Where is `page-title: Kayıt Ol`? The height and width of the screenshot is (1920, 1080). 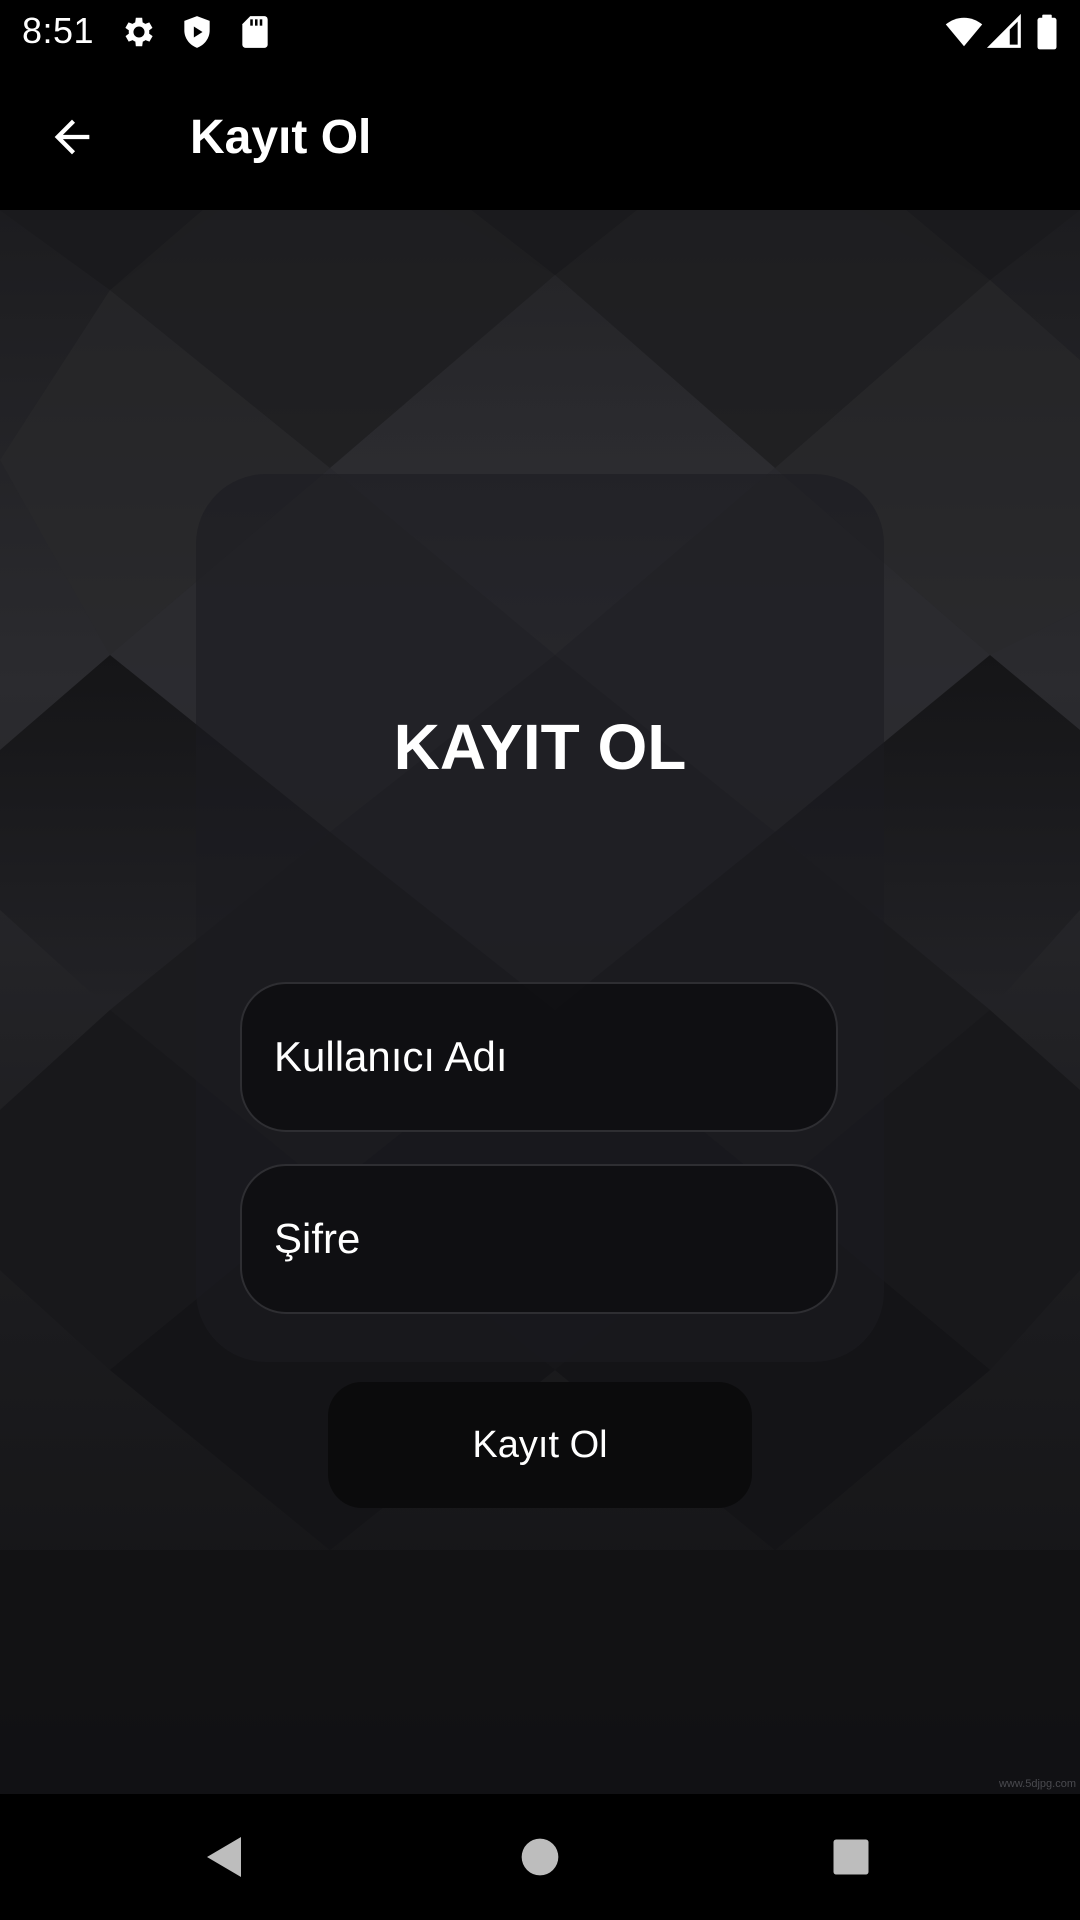
page-title: Kayıt Ol is located at coordinates (281, 137).